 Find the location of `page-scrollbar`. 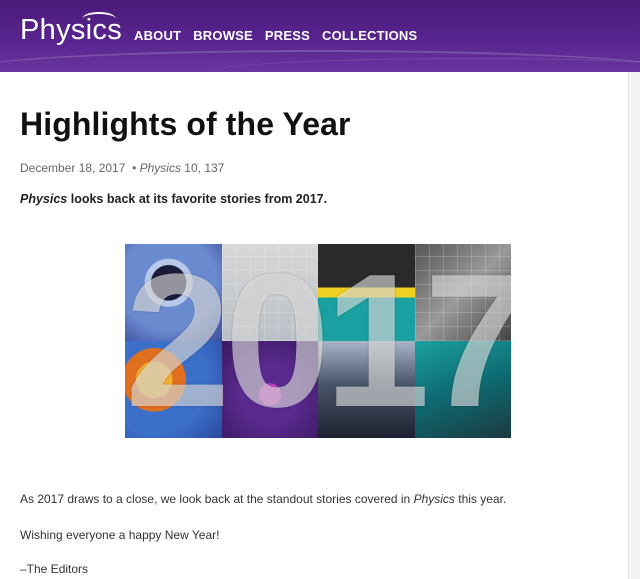

page-scrollbar is located at coordinates (634, 325).